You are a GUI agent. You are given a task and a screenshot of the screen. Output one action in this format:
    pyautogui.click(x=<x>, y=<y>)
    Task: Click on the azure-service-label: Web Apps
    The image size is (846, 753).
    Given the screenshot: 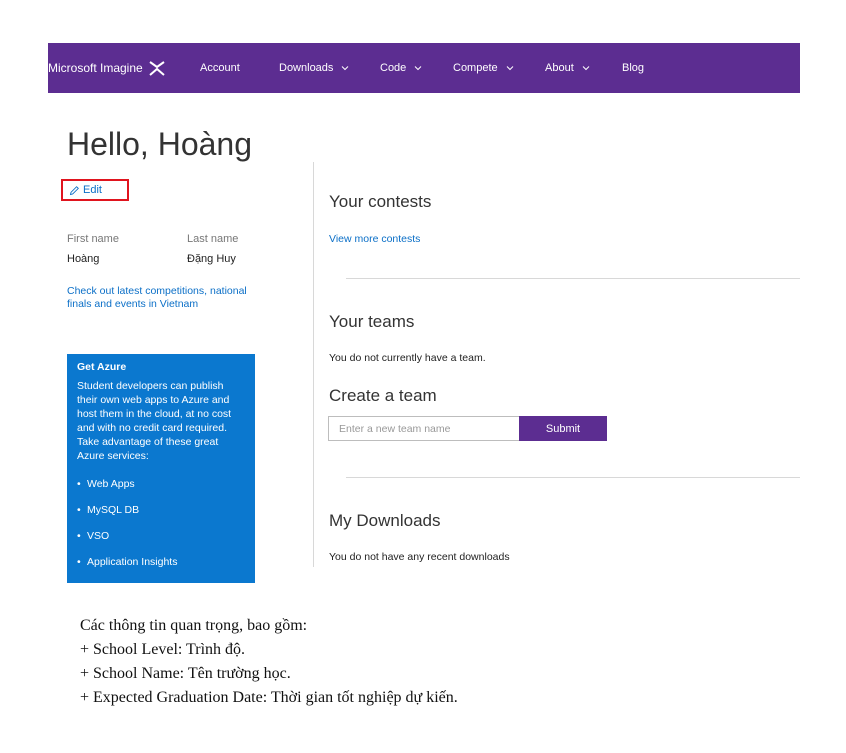 What is the action you would take?
    pyautogui.click(x=111, y=484)
    